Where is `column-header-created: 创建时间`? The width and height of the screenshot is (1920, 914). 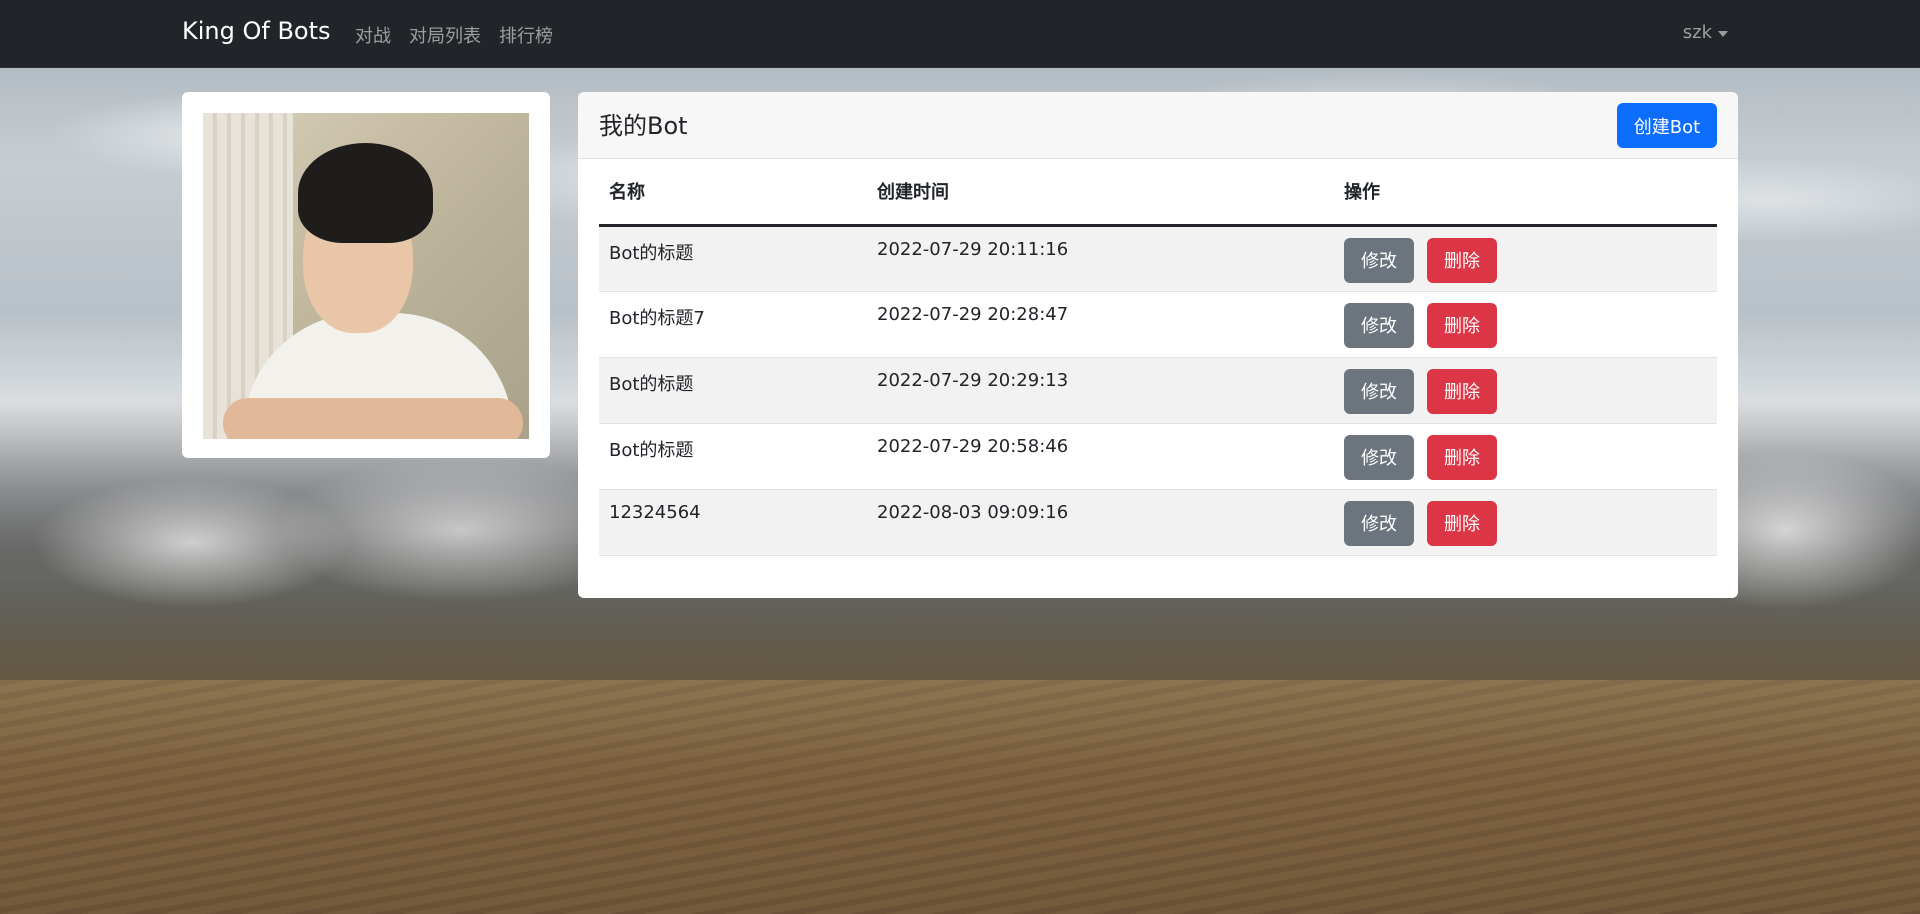
column-header-created: 创建时间 is located at coordinates (1100, 193).